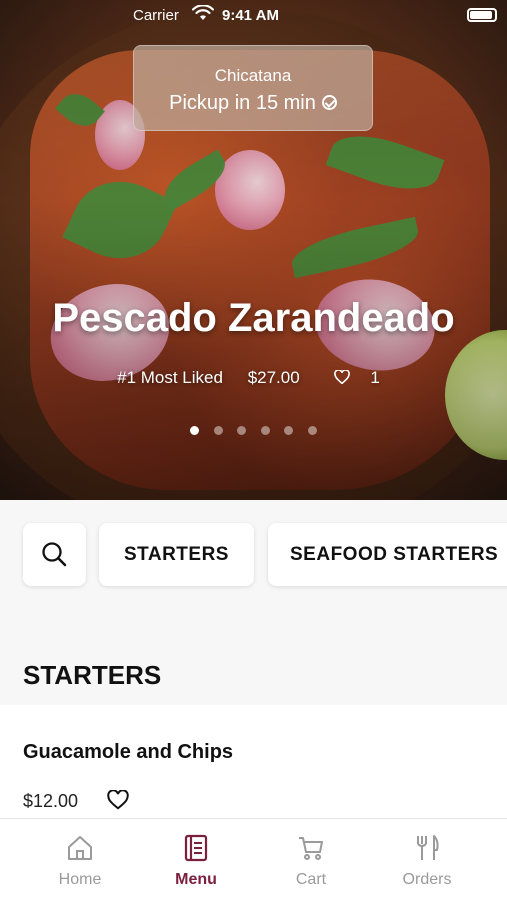 The image size is (507, 900). What do you see at coordinates (428, 847) in the screenshot?
I see `fork-knife-icon` at bounding box center [428, 847].